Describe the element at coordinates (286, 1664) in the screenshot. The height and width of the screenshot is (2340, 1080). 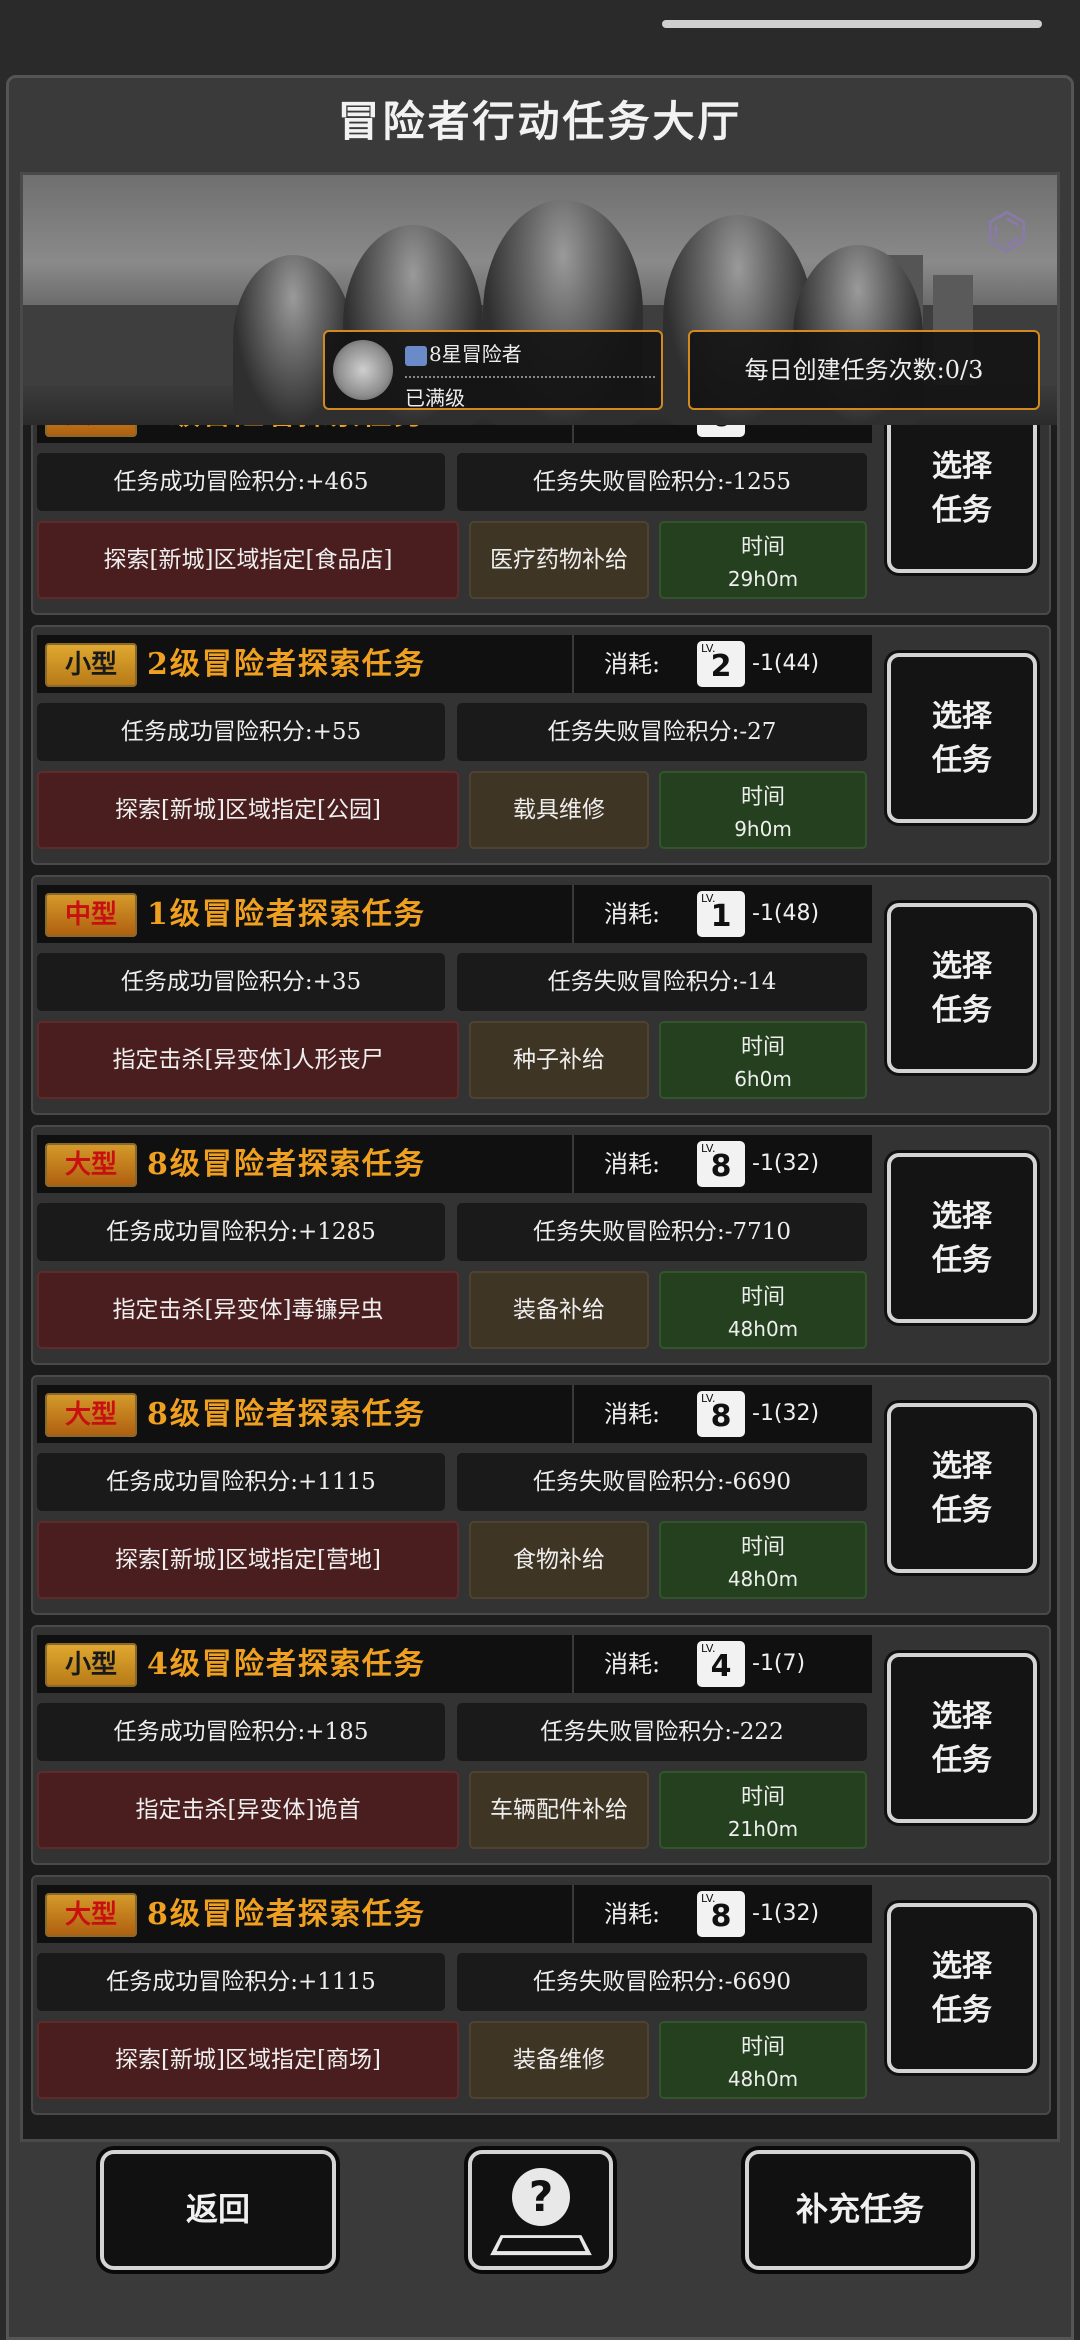
I see `task-name: 4级冒险者探索任务` at that location.